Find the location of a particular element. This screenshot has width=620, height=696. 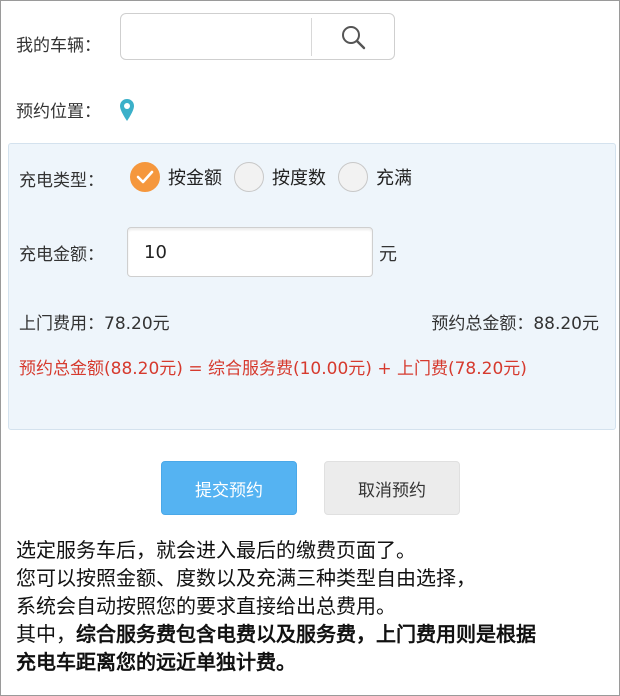

radio-by-kwh: 按度数 is located at coordinates (280, 177).